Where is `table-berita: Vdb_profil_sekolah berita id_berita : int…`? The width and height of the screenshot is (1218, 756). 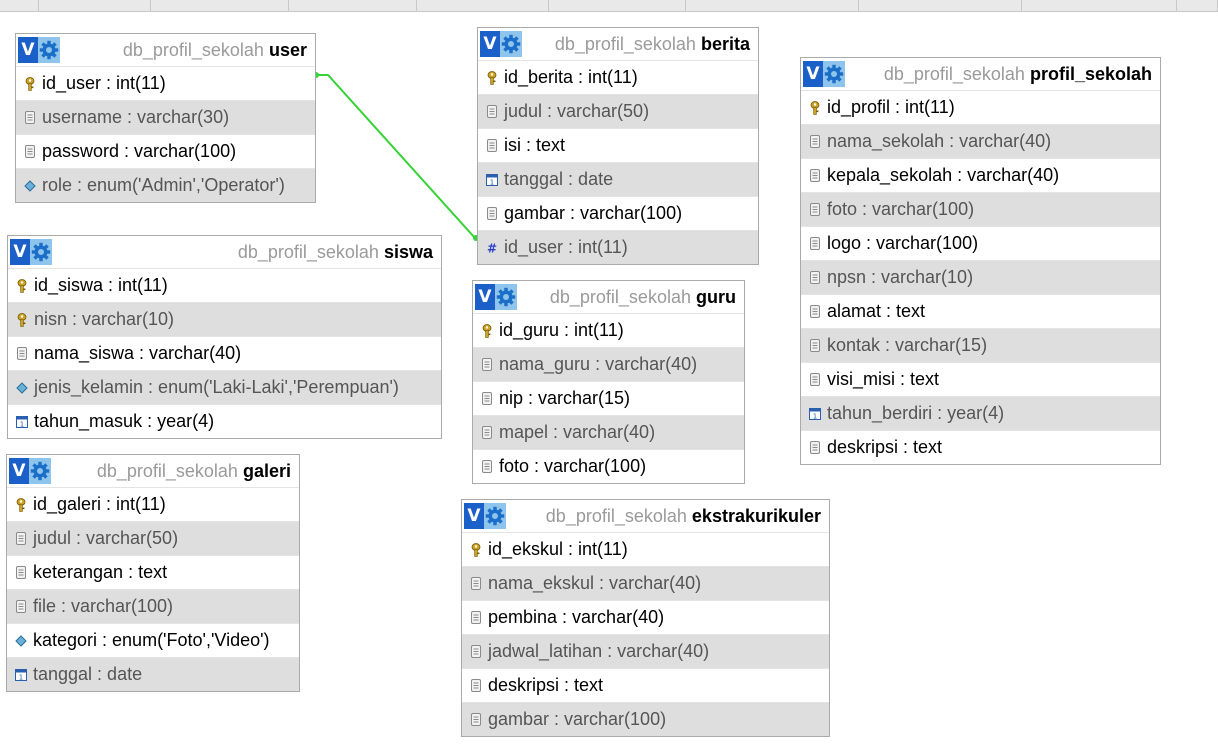 table-berita: Vdb_profil_sekolah berita id_berita : int… is located at coordinates (618, 146).